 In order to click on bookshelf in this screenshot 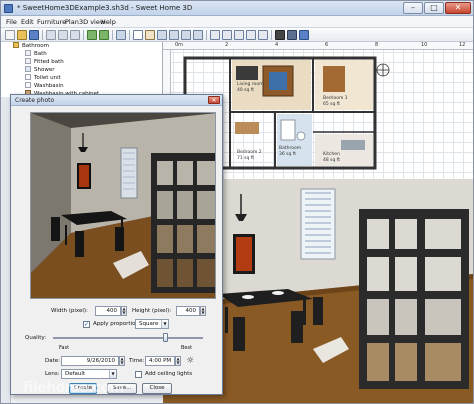, I will do `click(414, 299)`.